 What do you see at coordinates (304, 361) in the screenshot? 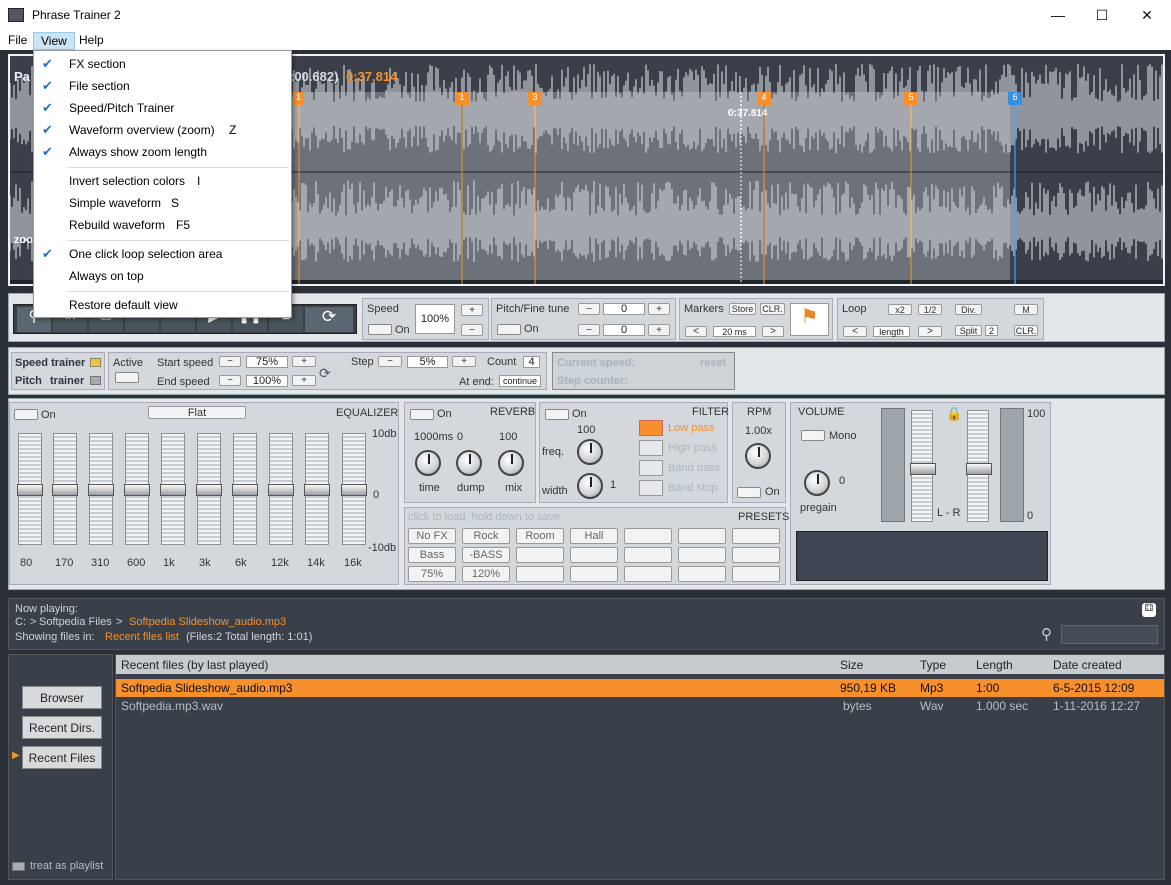
I see `start-speed-up-button: +` at bounding box center [304, 361].